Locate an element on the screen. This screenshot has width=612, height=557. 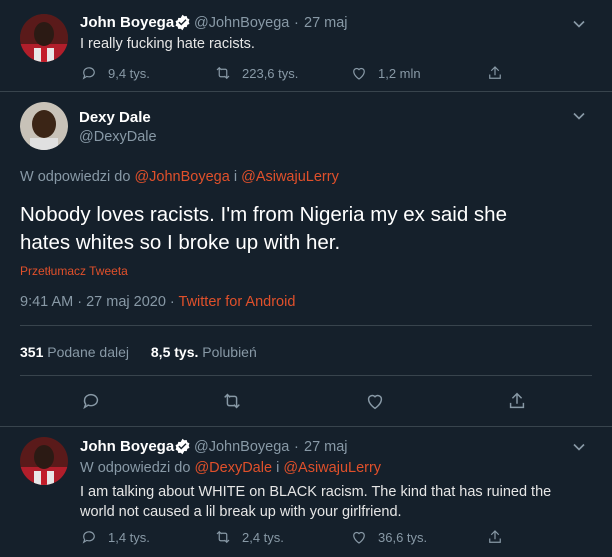
tweet-text: I really fucking hate racists. is located at coordinates (167, 44).